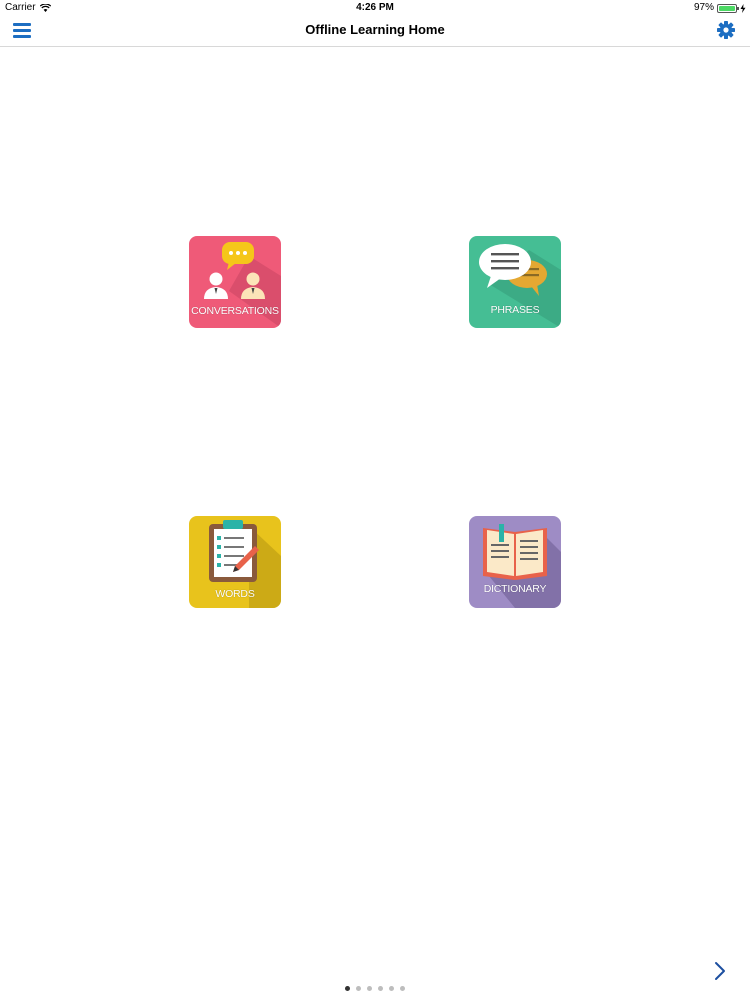  Describe the element at coordinates (703, 7) in the screenshot. I see `battery-percent: 97%` at that location.